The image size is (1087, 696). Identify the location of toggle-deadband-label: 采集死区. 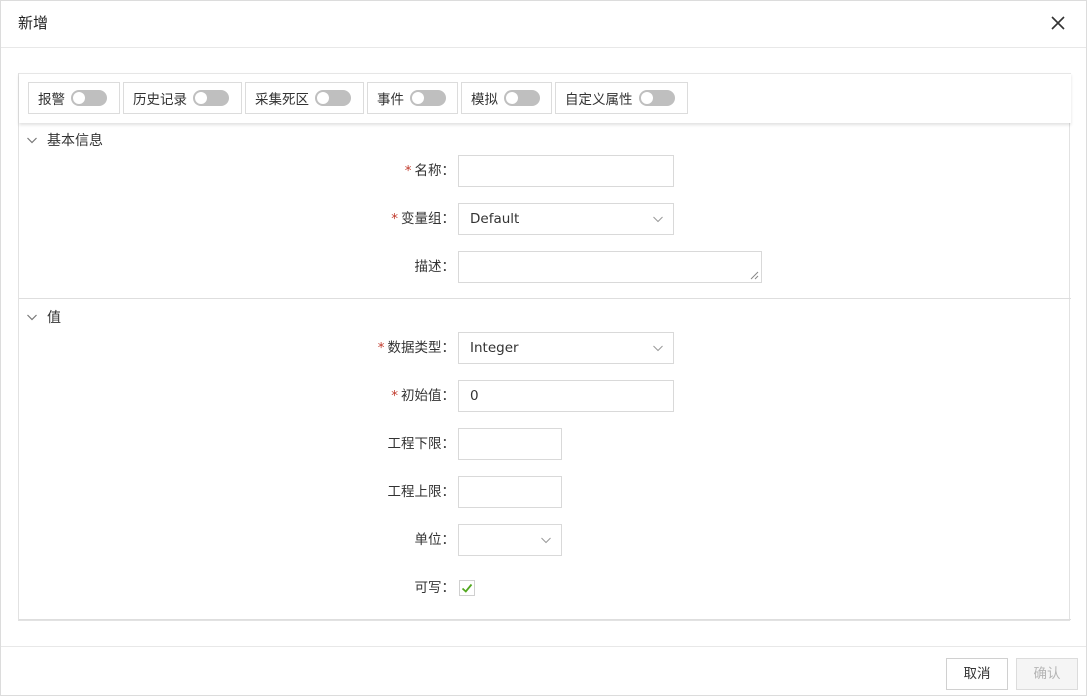
(282, 100).